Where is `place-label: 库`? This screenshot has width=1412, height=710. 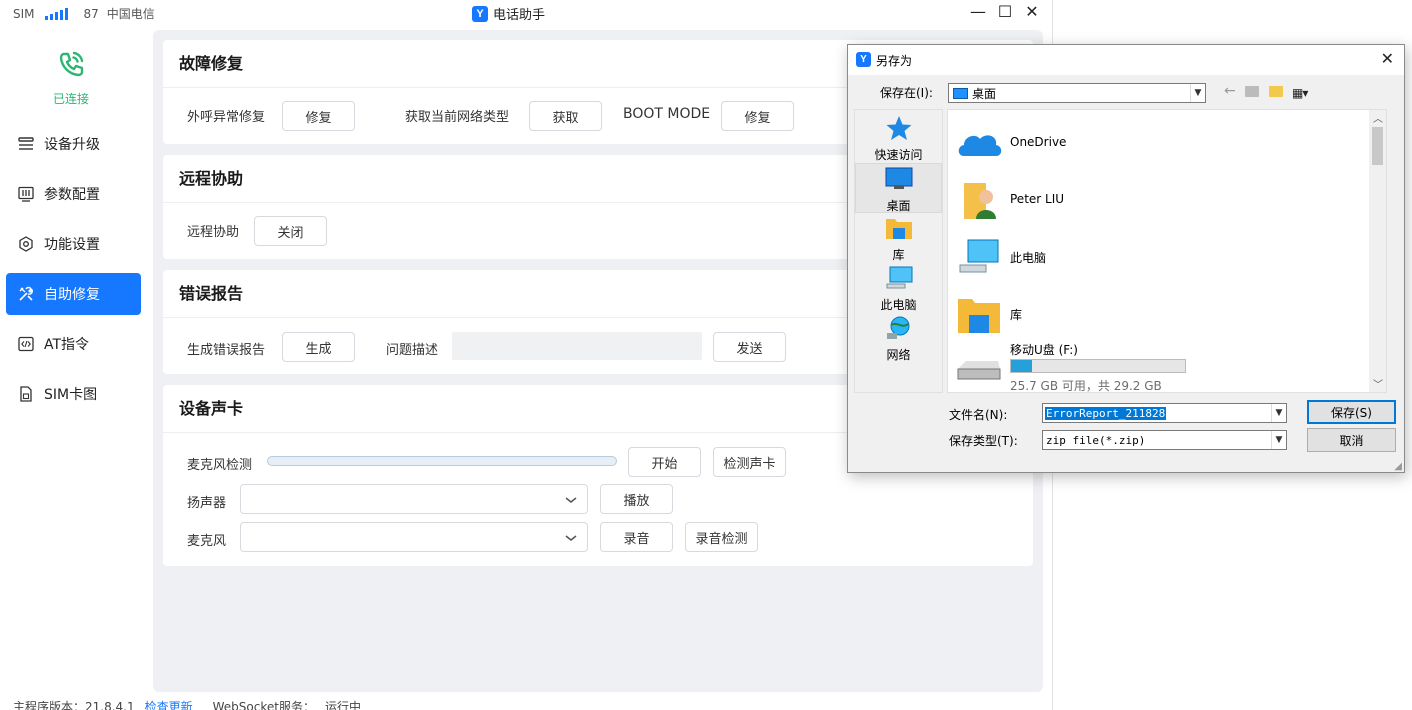
place-label: 库 is located at coordinates (898, 255).